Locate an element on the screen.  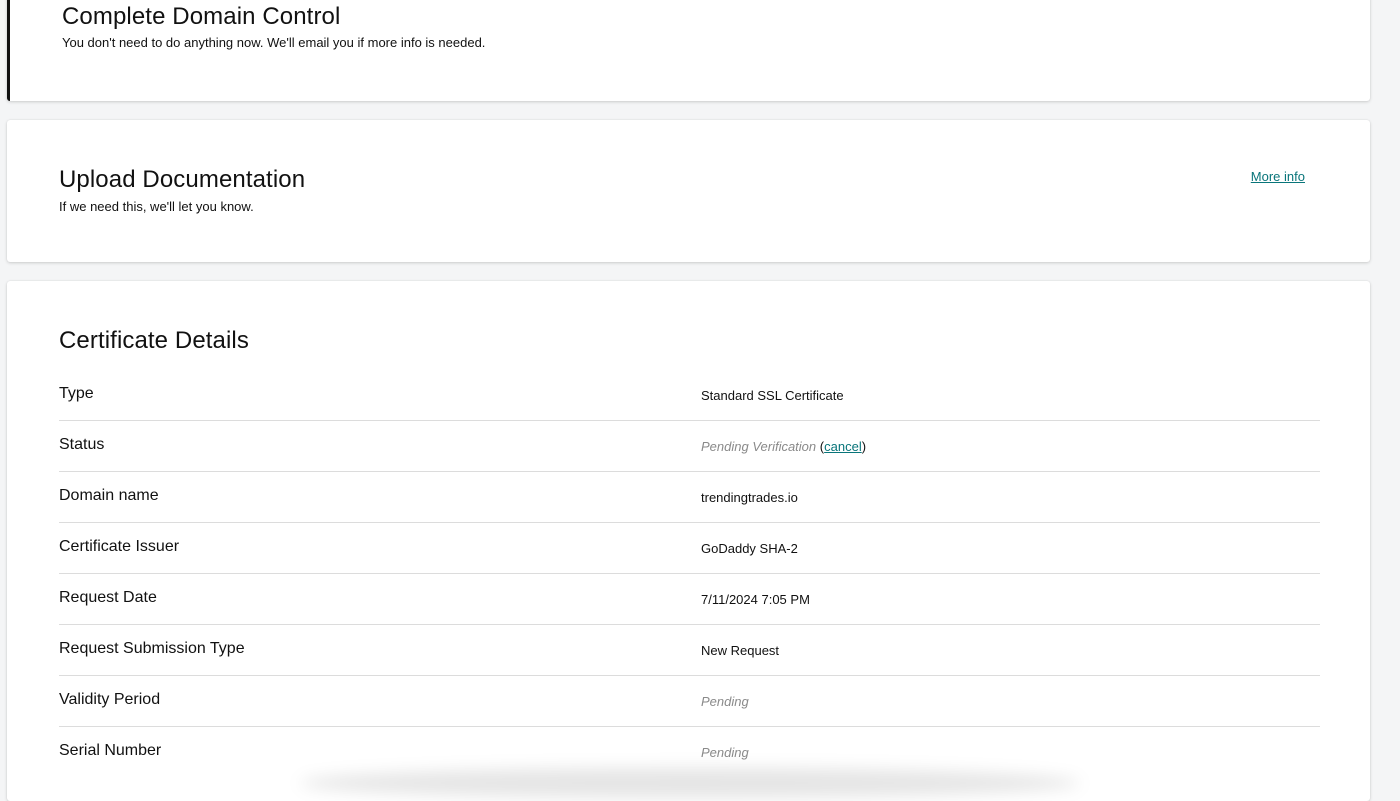
detail-row-request-date: Request Date 7/11/2024 7:05 PM is located at coordinates (689, 599).